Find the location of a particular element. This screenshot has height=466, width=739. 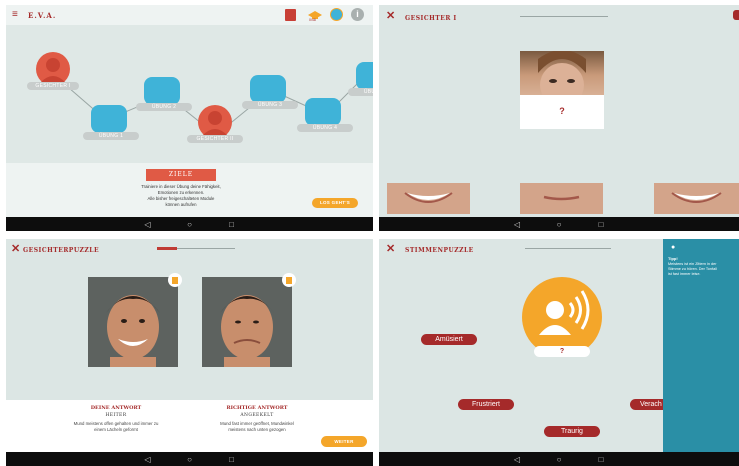

menu-icon: ≡ is located at coordinates (15, 14).